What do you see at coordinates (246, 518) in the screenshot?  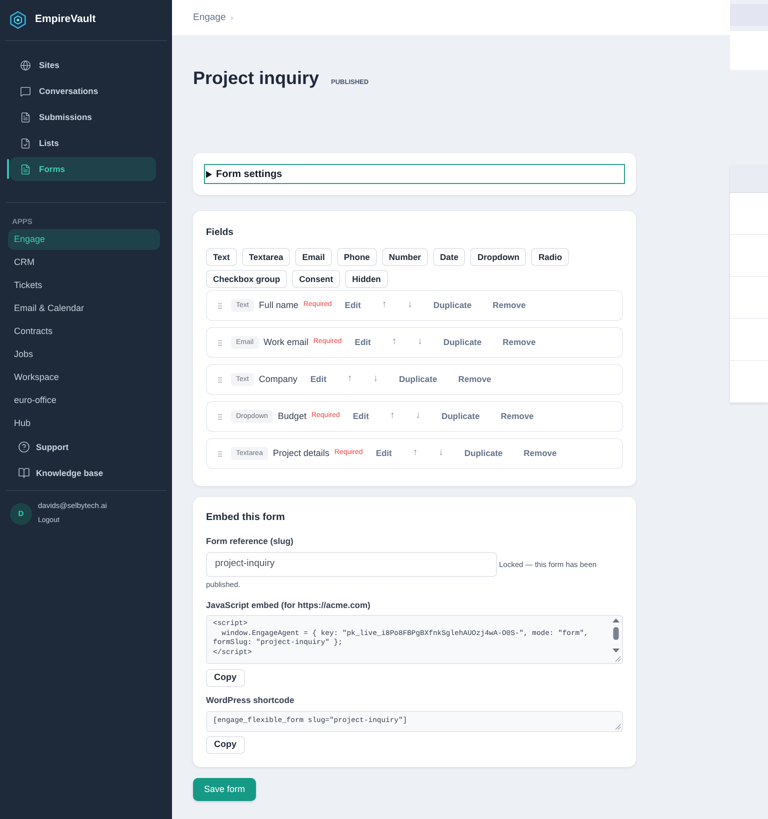 I see `section-title: Embed this form` at bounding box center [246, 518].